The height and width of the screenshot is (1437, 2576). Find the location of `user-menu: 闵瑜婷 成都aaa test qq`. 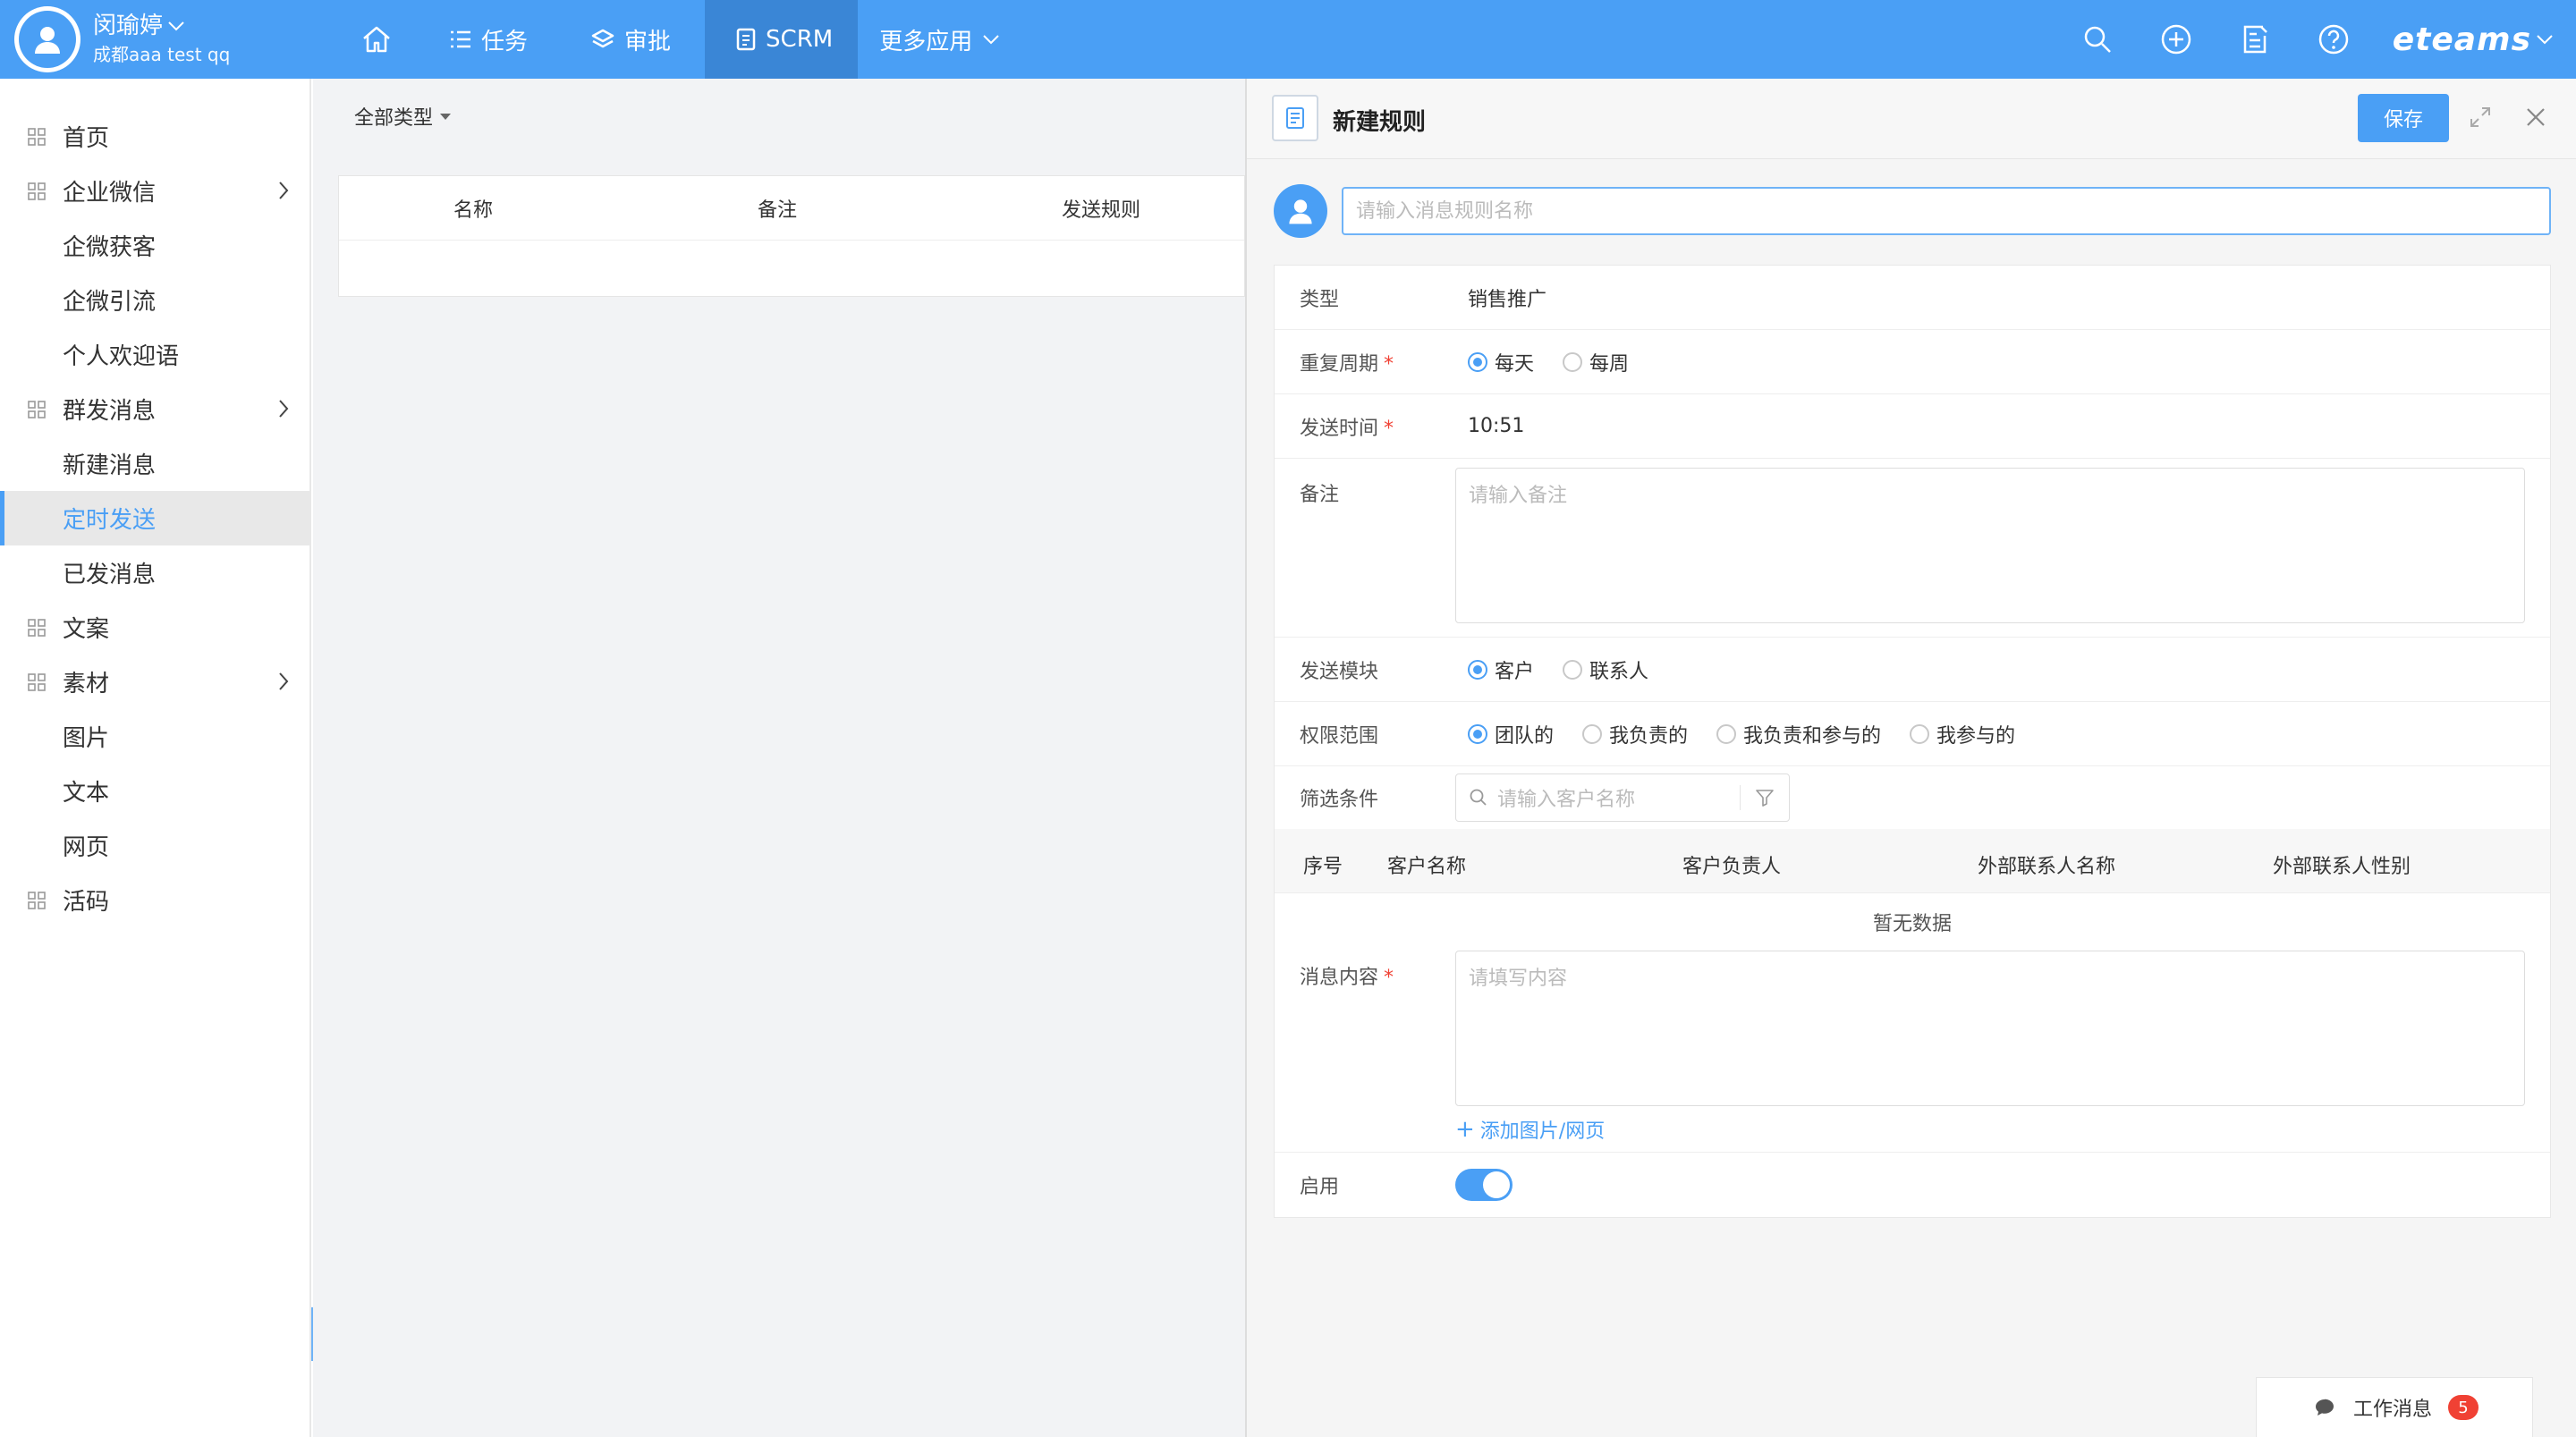

user-menu: 闵瑜婷 成都aaa test qq is located at coordinates (122, 39).